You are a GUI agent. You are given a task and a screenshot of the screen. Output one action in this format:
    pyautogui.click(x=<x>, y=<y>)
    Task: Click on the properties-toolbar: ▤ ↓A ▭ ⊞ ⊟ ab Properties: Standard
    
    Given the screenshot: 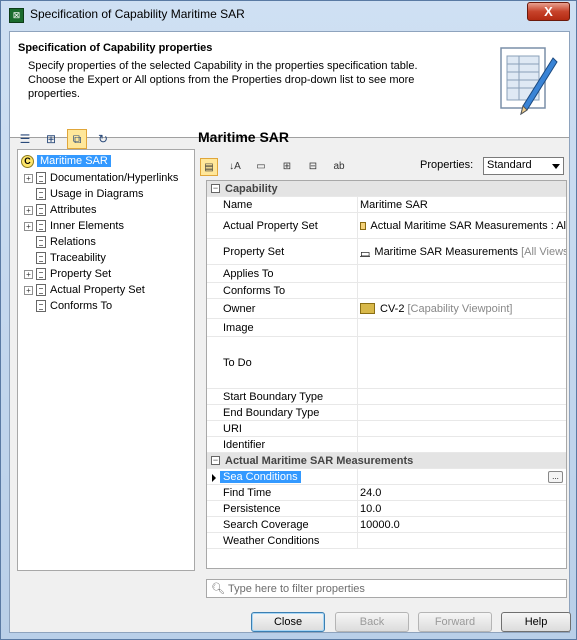 What is the action you would take?
    pyautogui.click(x=382, y=167)
    